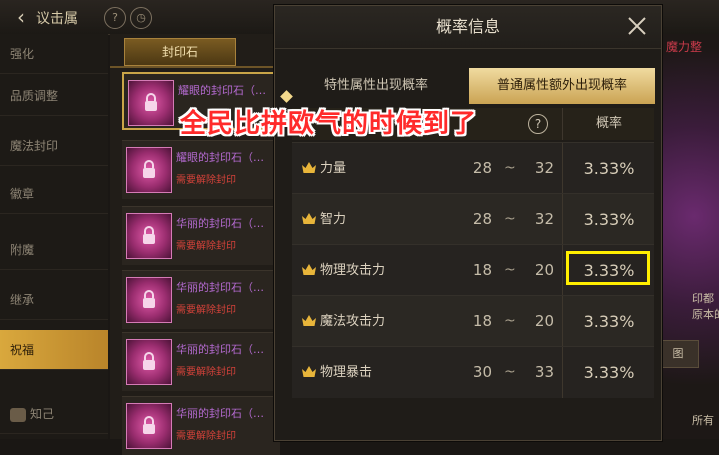 The width and height of the screenshot is (719, 455). Describe the element at coordinates (22, 250) in the screenshot. I see `sidebar-item-label: 附魔` at that location.